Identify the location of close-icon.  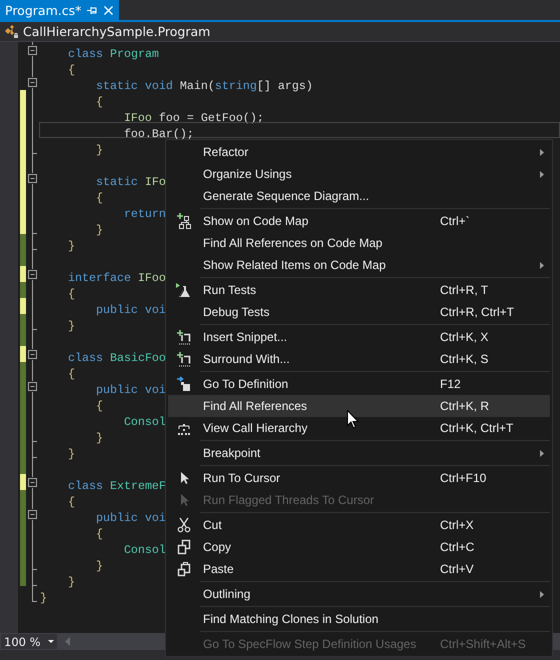
(109, 10).